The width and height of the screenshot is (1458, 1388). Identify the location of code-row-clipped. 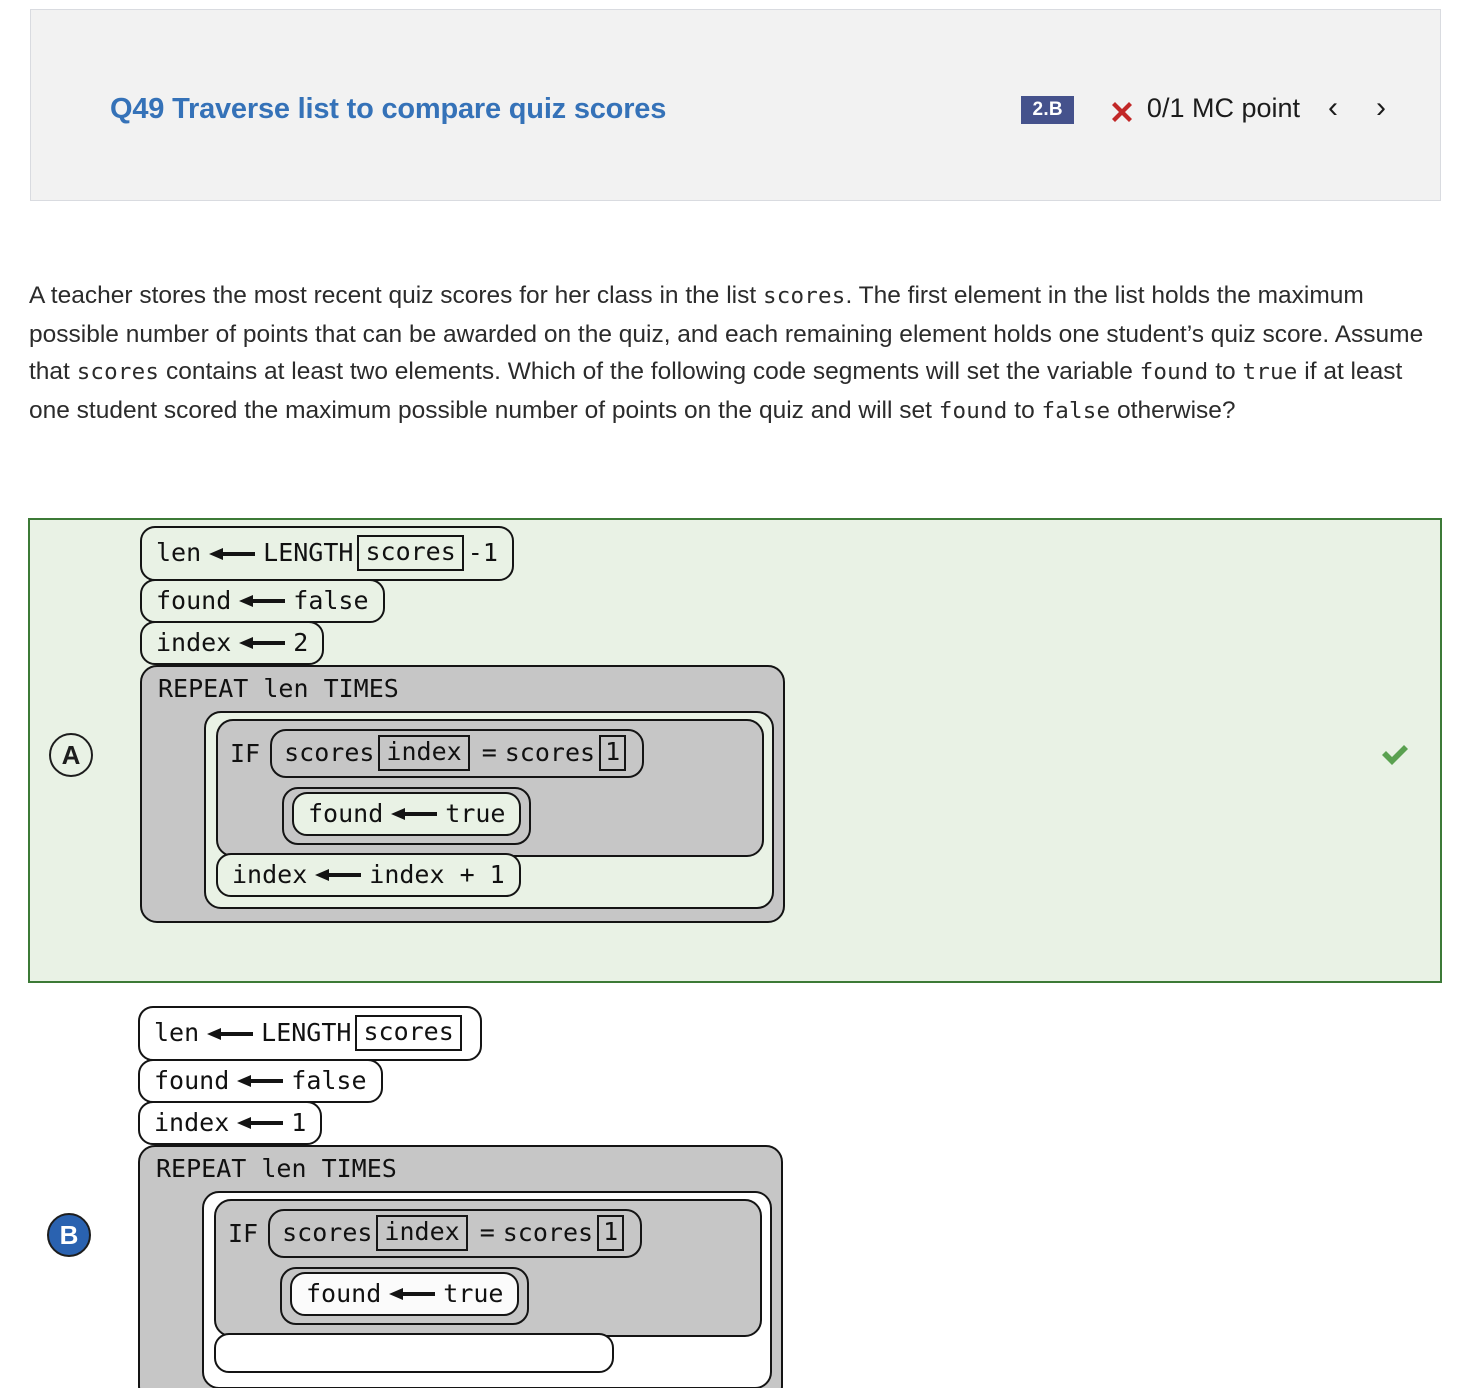
(487, 1354).